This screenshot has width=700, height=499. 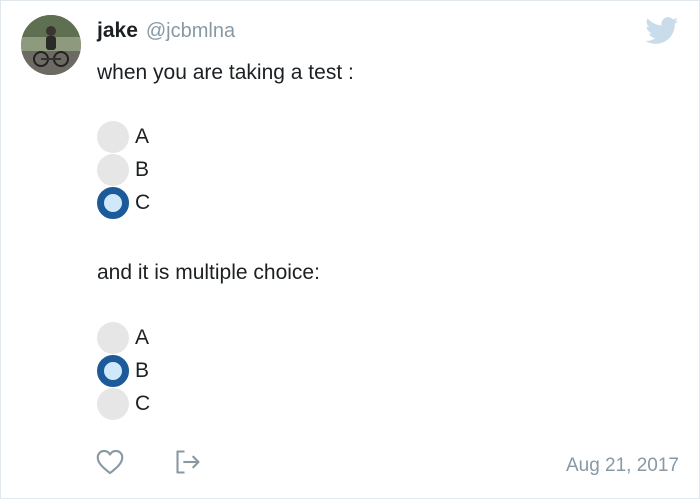 What do you see at coordinates (622, 466) in the screenshot?
I see `timestamp: Aug 21, 2017` at bounding box center [622, 466].